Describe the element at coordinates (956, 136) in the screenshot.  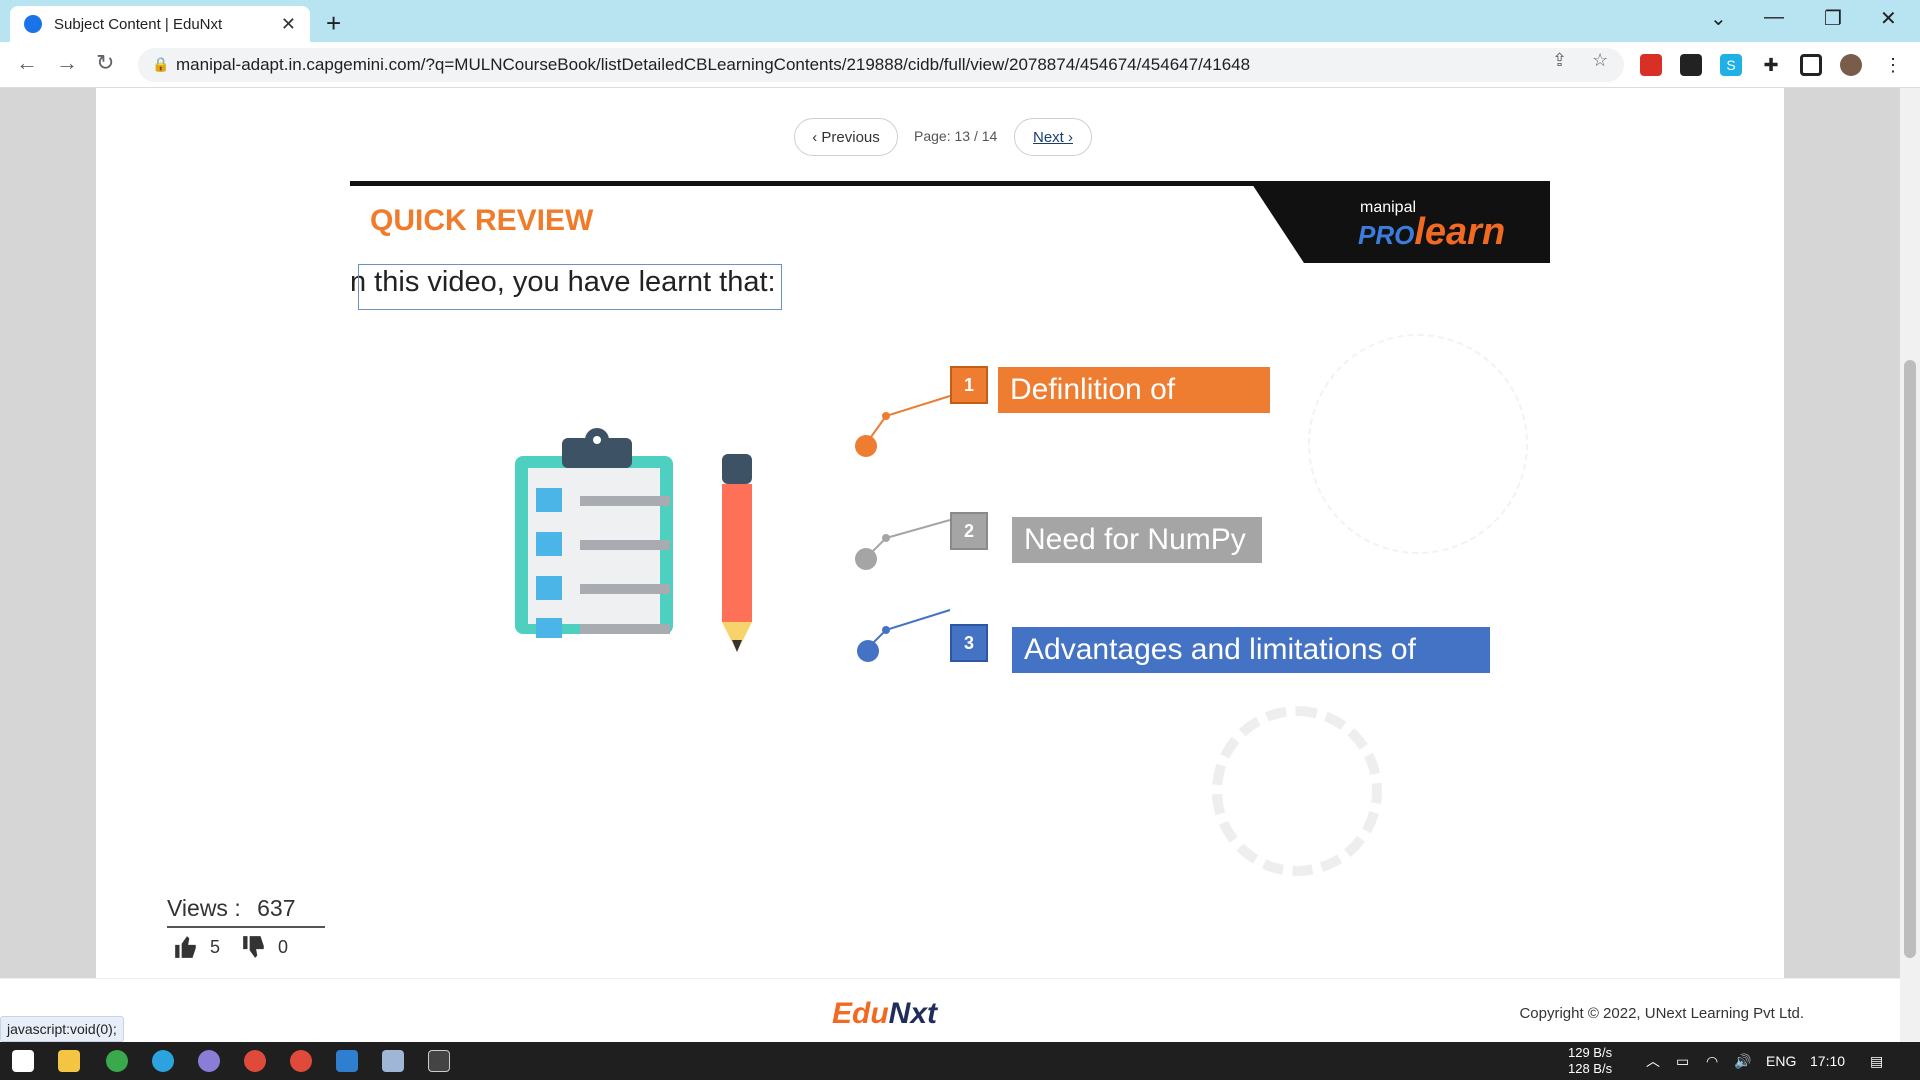
I see `page-indicator: Page: 13 / 14` at that location.